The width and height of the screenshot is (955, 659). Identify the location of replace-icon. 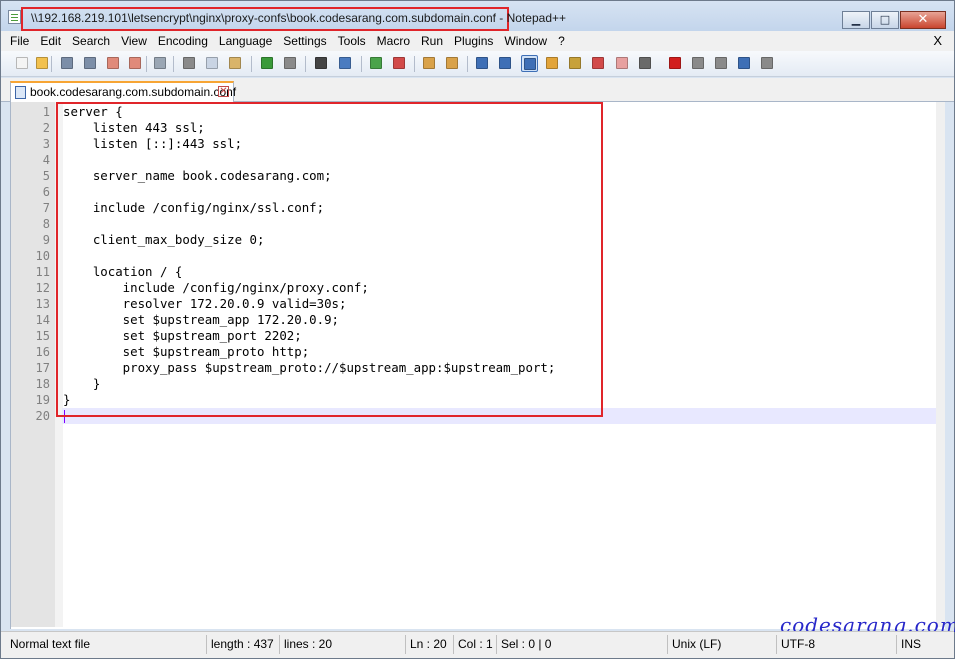
(345, 63).